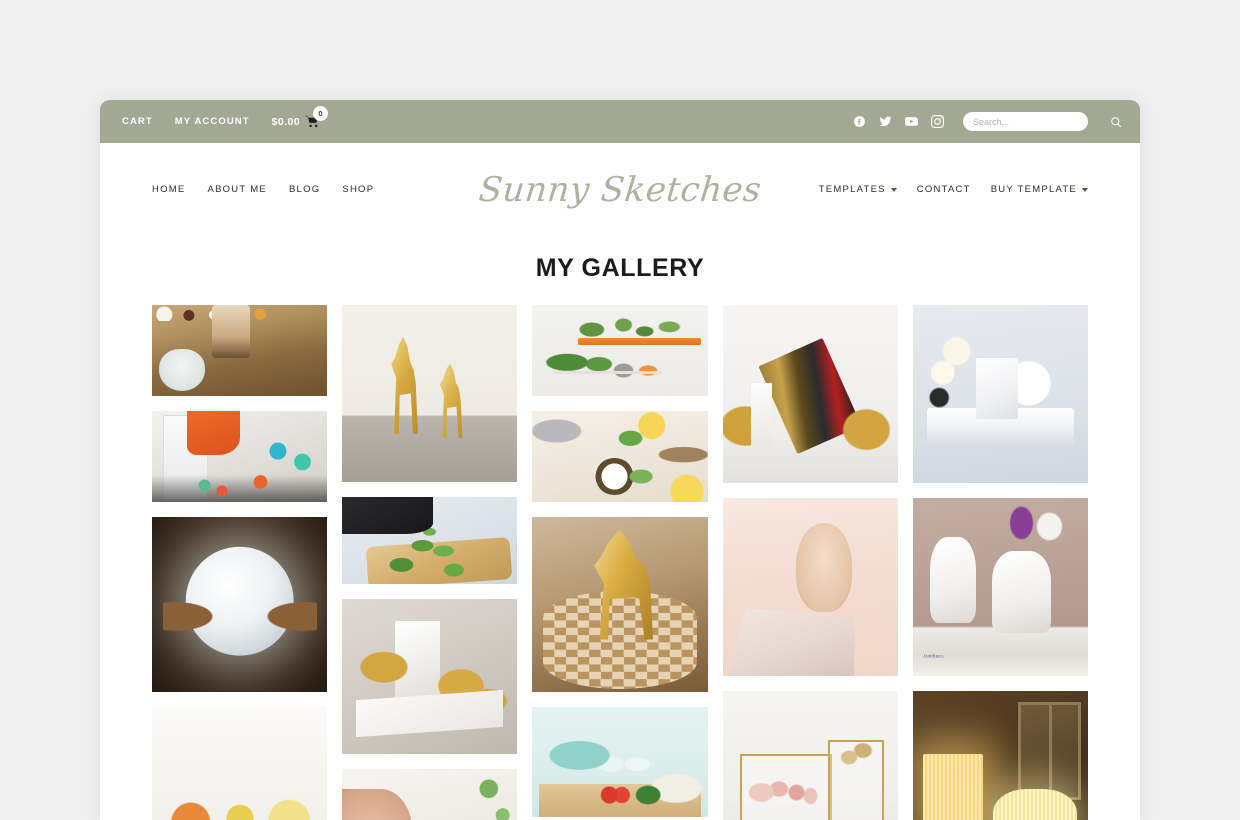 The height and width of the screenshot is (820, 1240). What do you see at coordinates (933, 656) in the screenshot?
I see `book-spine-text: company` at bounding box center [933, 656].